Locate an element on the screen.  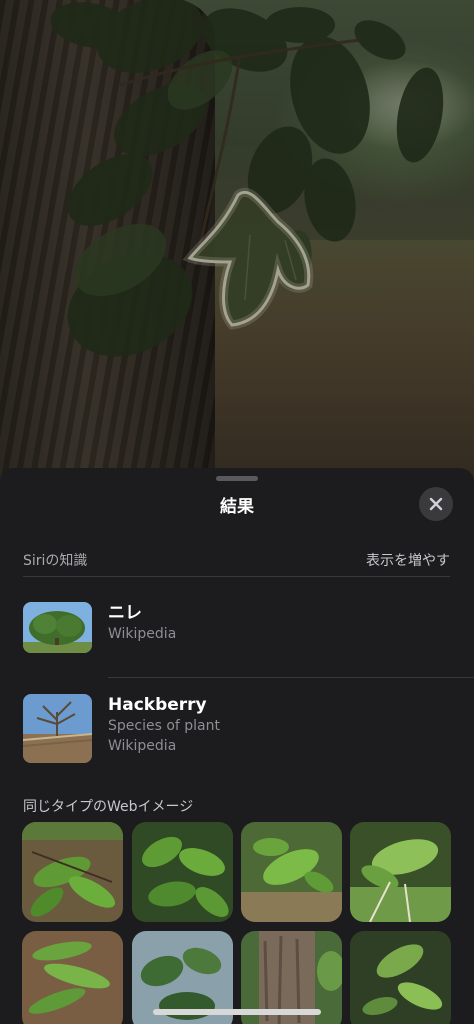
sheet-grabber is located at coordinates (237, 478).